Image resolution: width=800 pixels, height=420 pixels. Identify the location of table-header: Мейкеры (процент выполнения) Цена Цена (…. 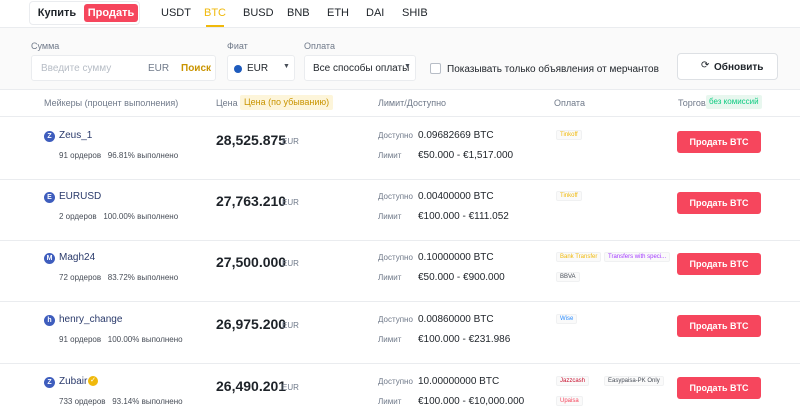
(400, 103).